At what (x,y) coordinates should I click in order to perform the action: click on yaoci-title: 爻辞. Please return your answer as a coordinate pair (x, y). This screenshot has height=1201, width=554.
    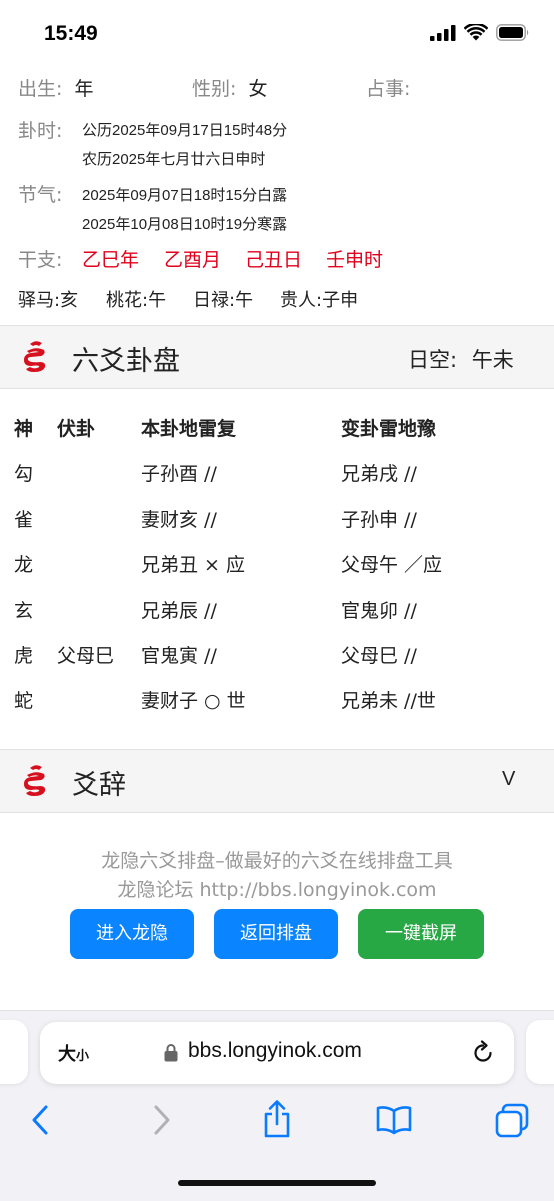
    Looking at the image, I should click on (99, 785).